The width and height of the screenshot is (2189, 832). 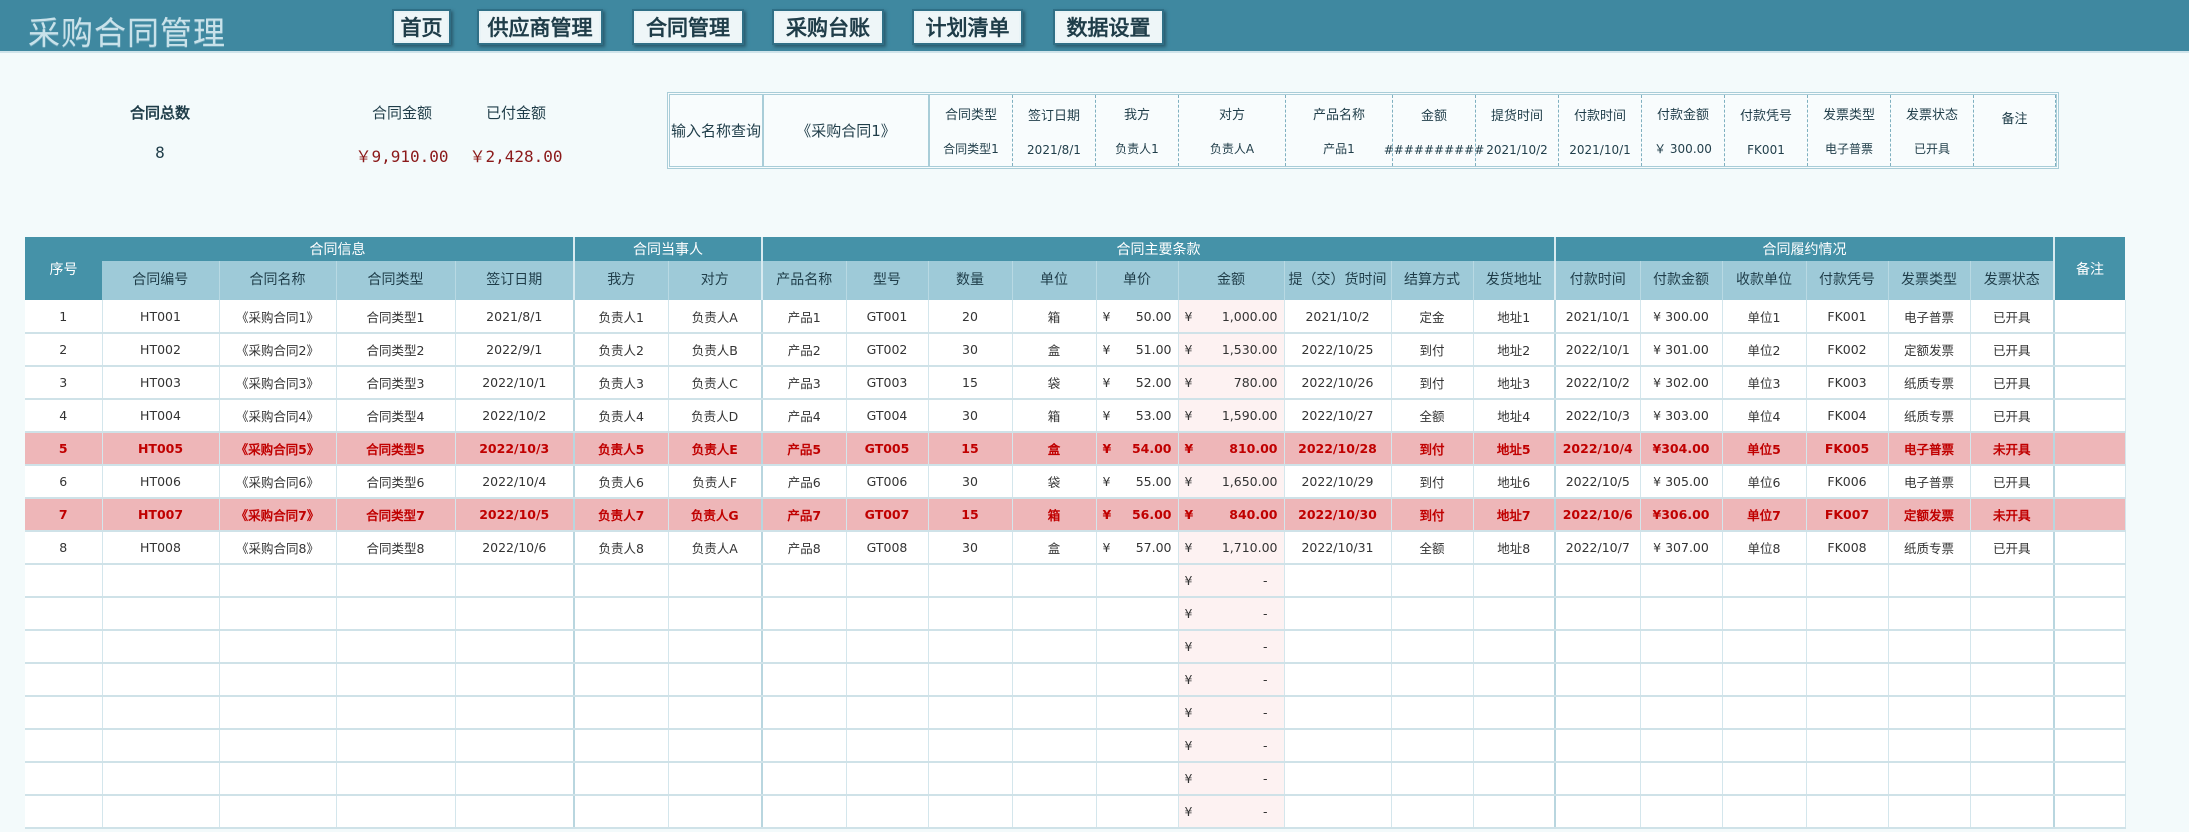 What do you see at coordinates (1137, 280) in the screenshot?
I see `column-header: 单价` at bounding box center [1137, 280].